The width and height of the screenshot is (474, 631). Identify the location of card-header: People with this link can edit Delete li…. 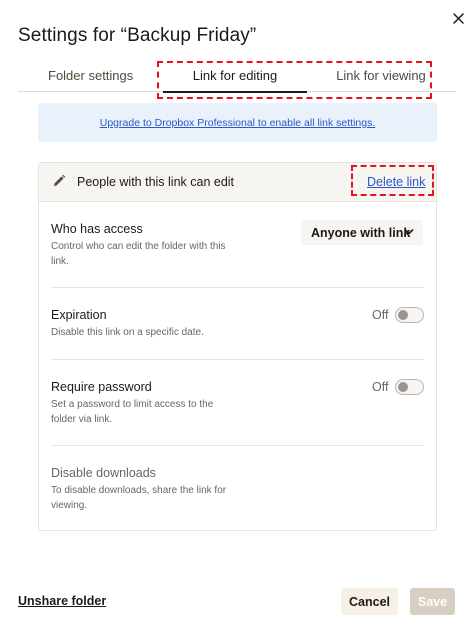
(237, 182).